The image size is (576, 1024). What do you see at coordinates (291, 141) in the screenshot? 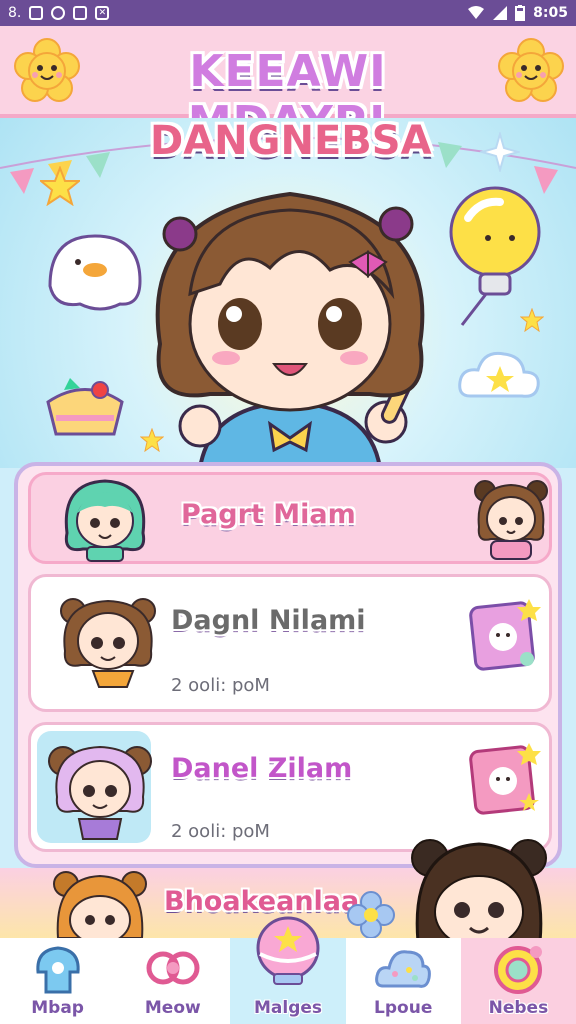
I see `app-subtitle: DANGNEBSA` at bounding box center [291, 141].